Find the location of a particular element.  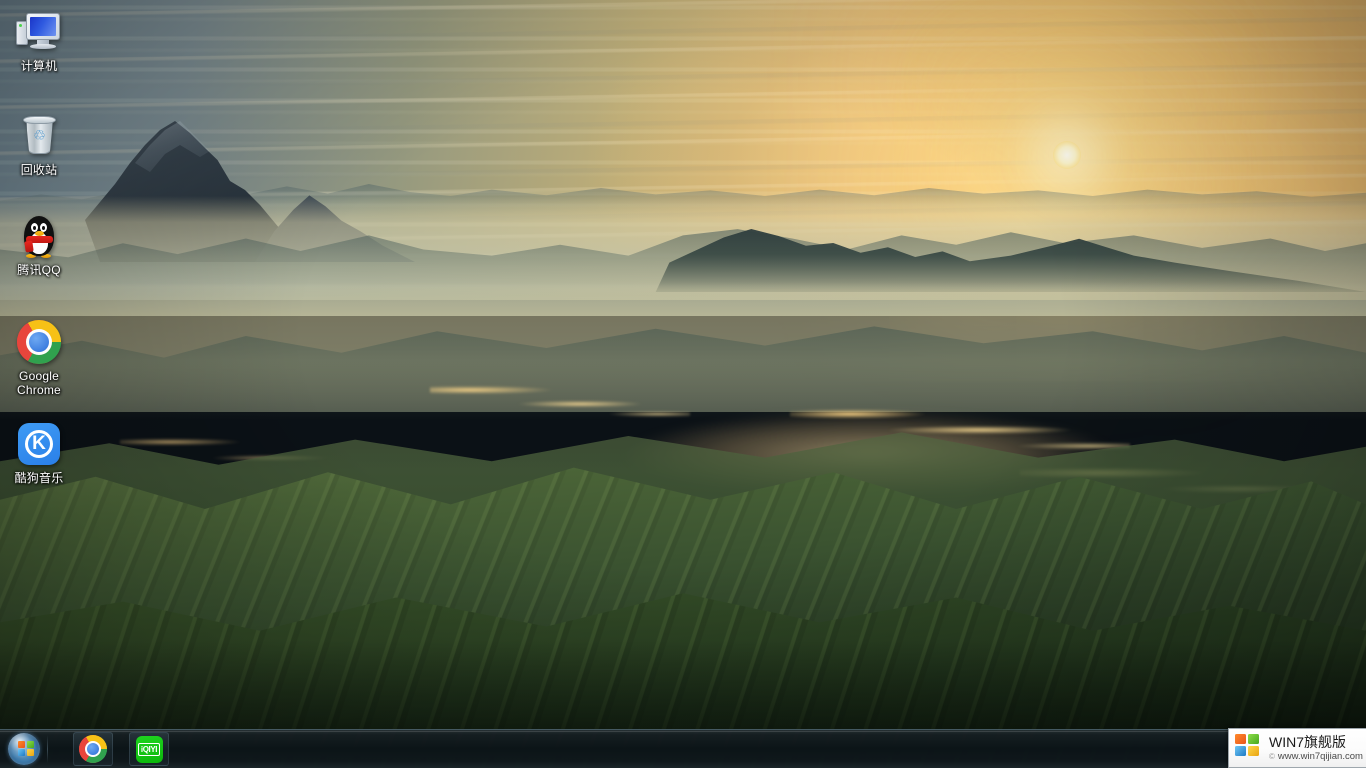

desktop-icon-google-chrome: Google Chrome is located at coordinates (39, 357).